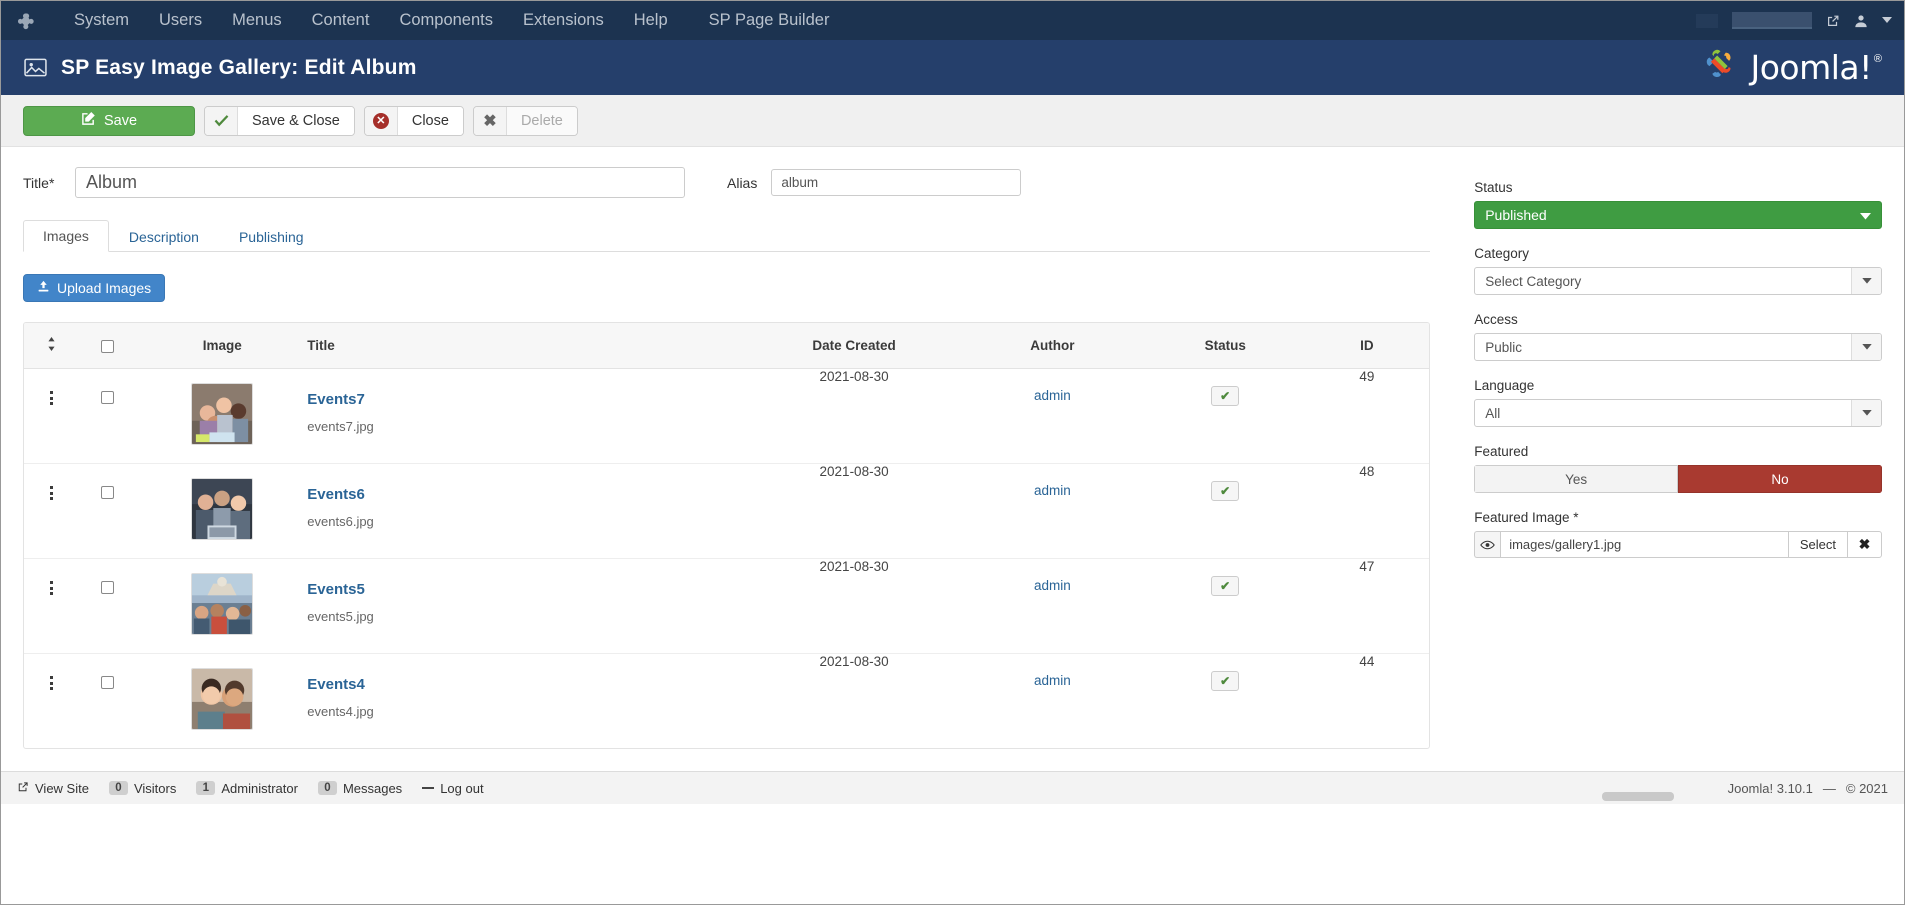 The image size is (1905, 905). I want to click on image-title-link: Events5, so click(528, 578).